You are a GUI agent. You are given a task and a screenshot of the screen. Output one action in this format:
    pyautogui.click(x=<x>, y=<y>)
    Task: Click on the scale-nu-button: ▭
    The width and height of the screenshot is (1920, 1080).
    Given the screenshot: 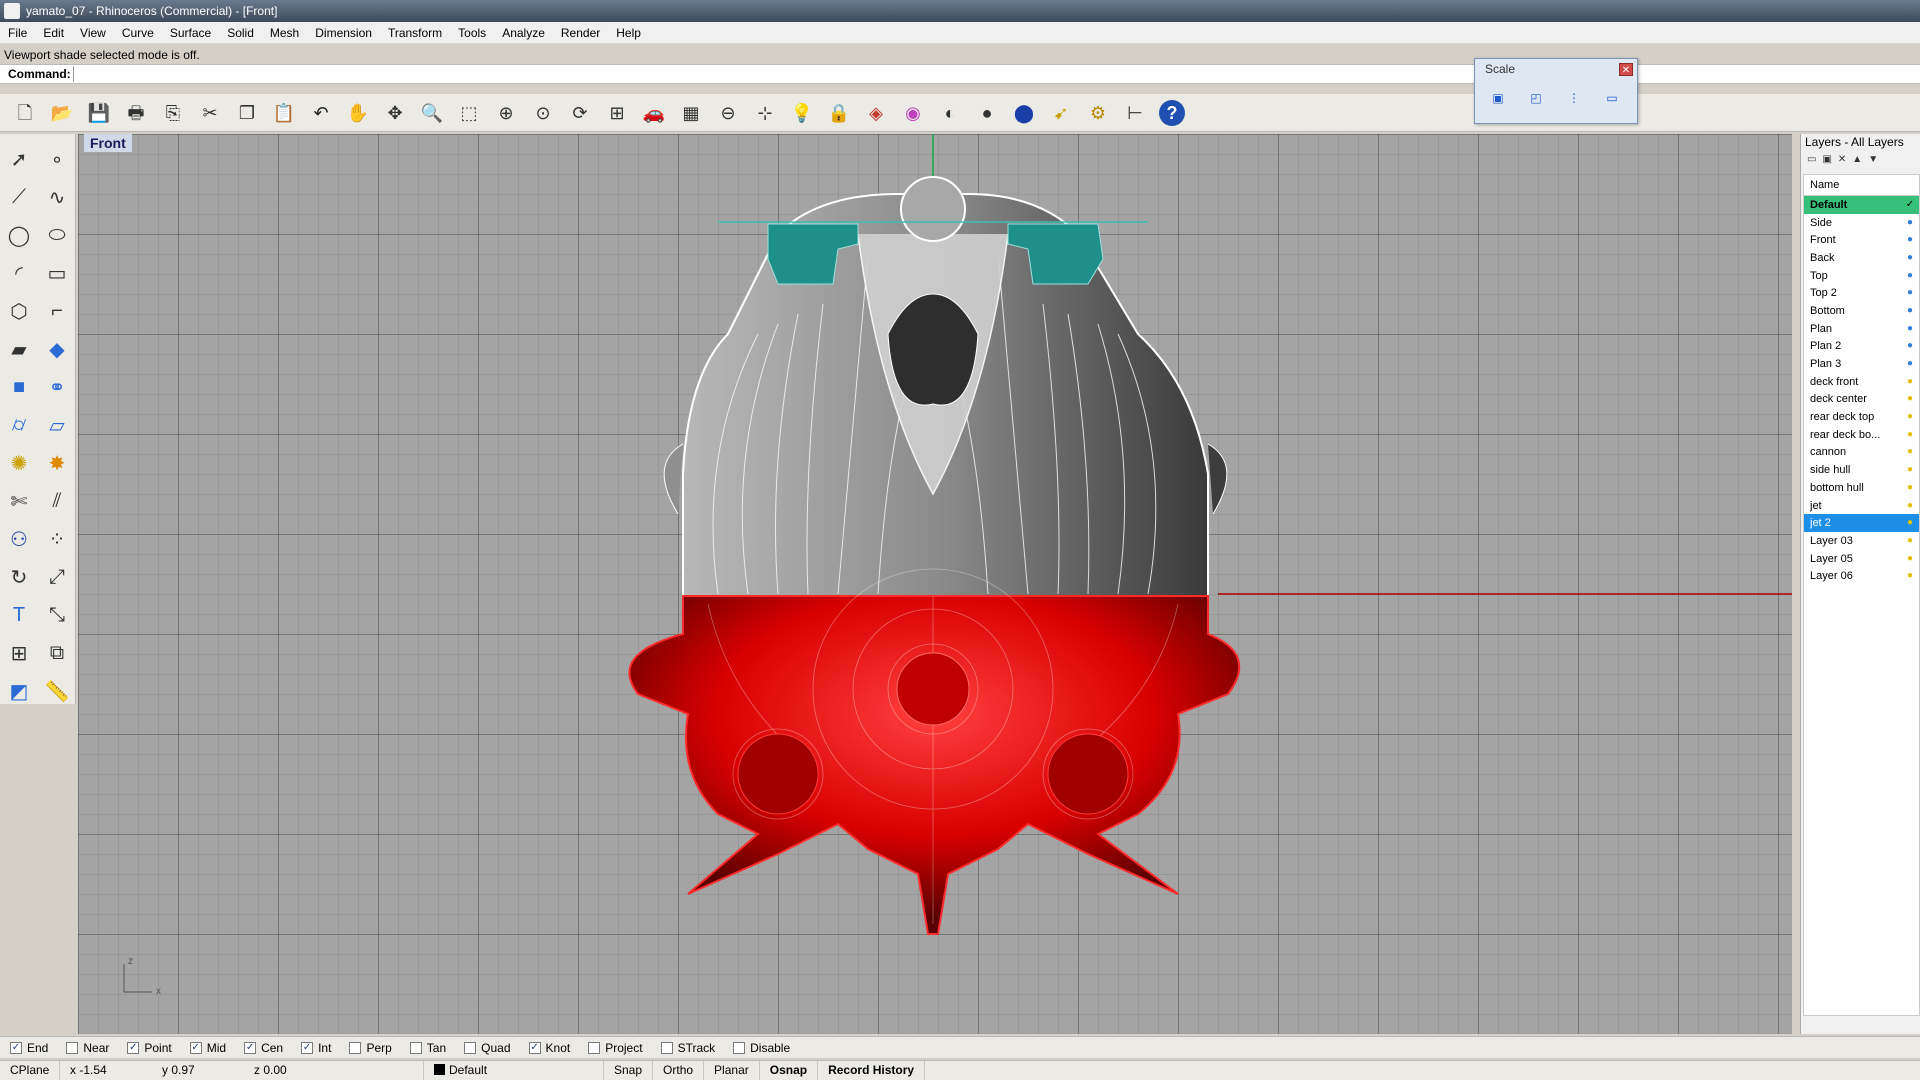 What is the action you would take?
    pyautogui.click(x=1612, y=98)
    